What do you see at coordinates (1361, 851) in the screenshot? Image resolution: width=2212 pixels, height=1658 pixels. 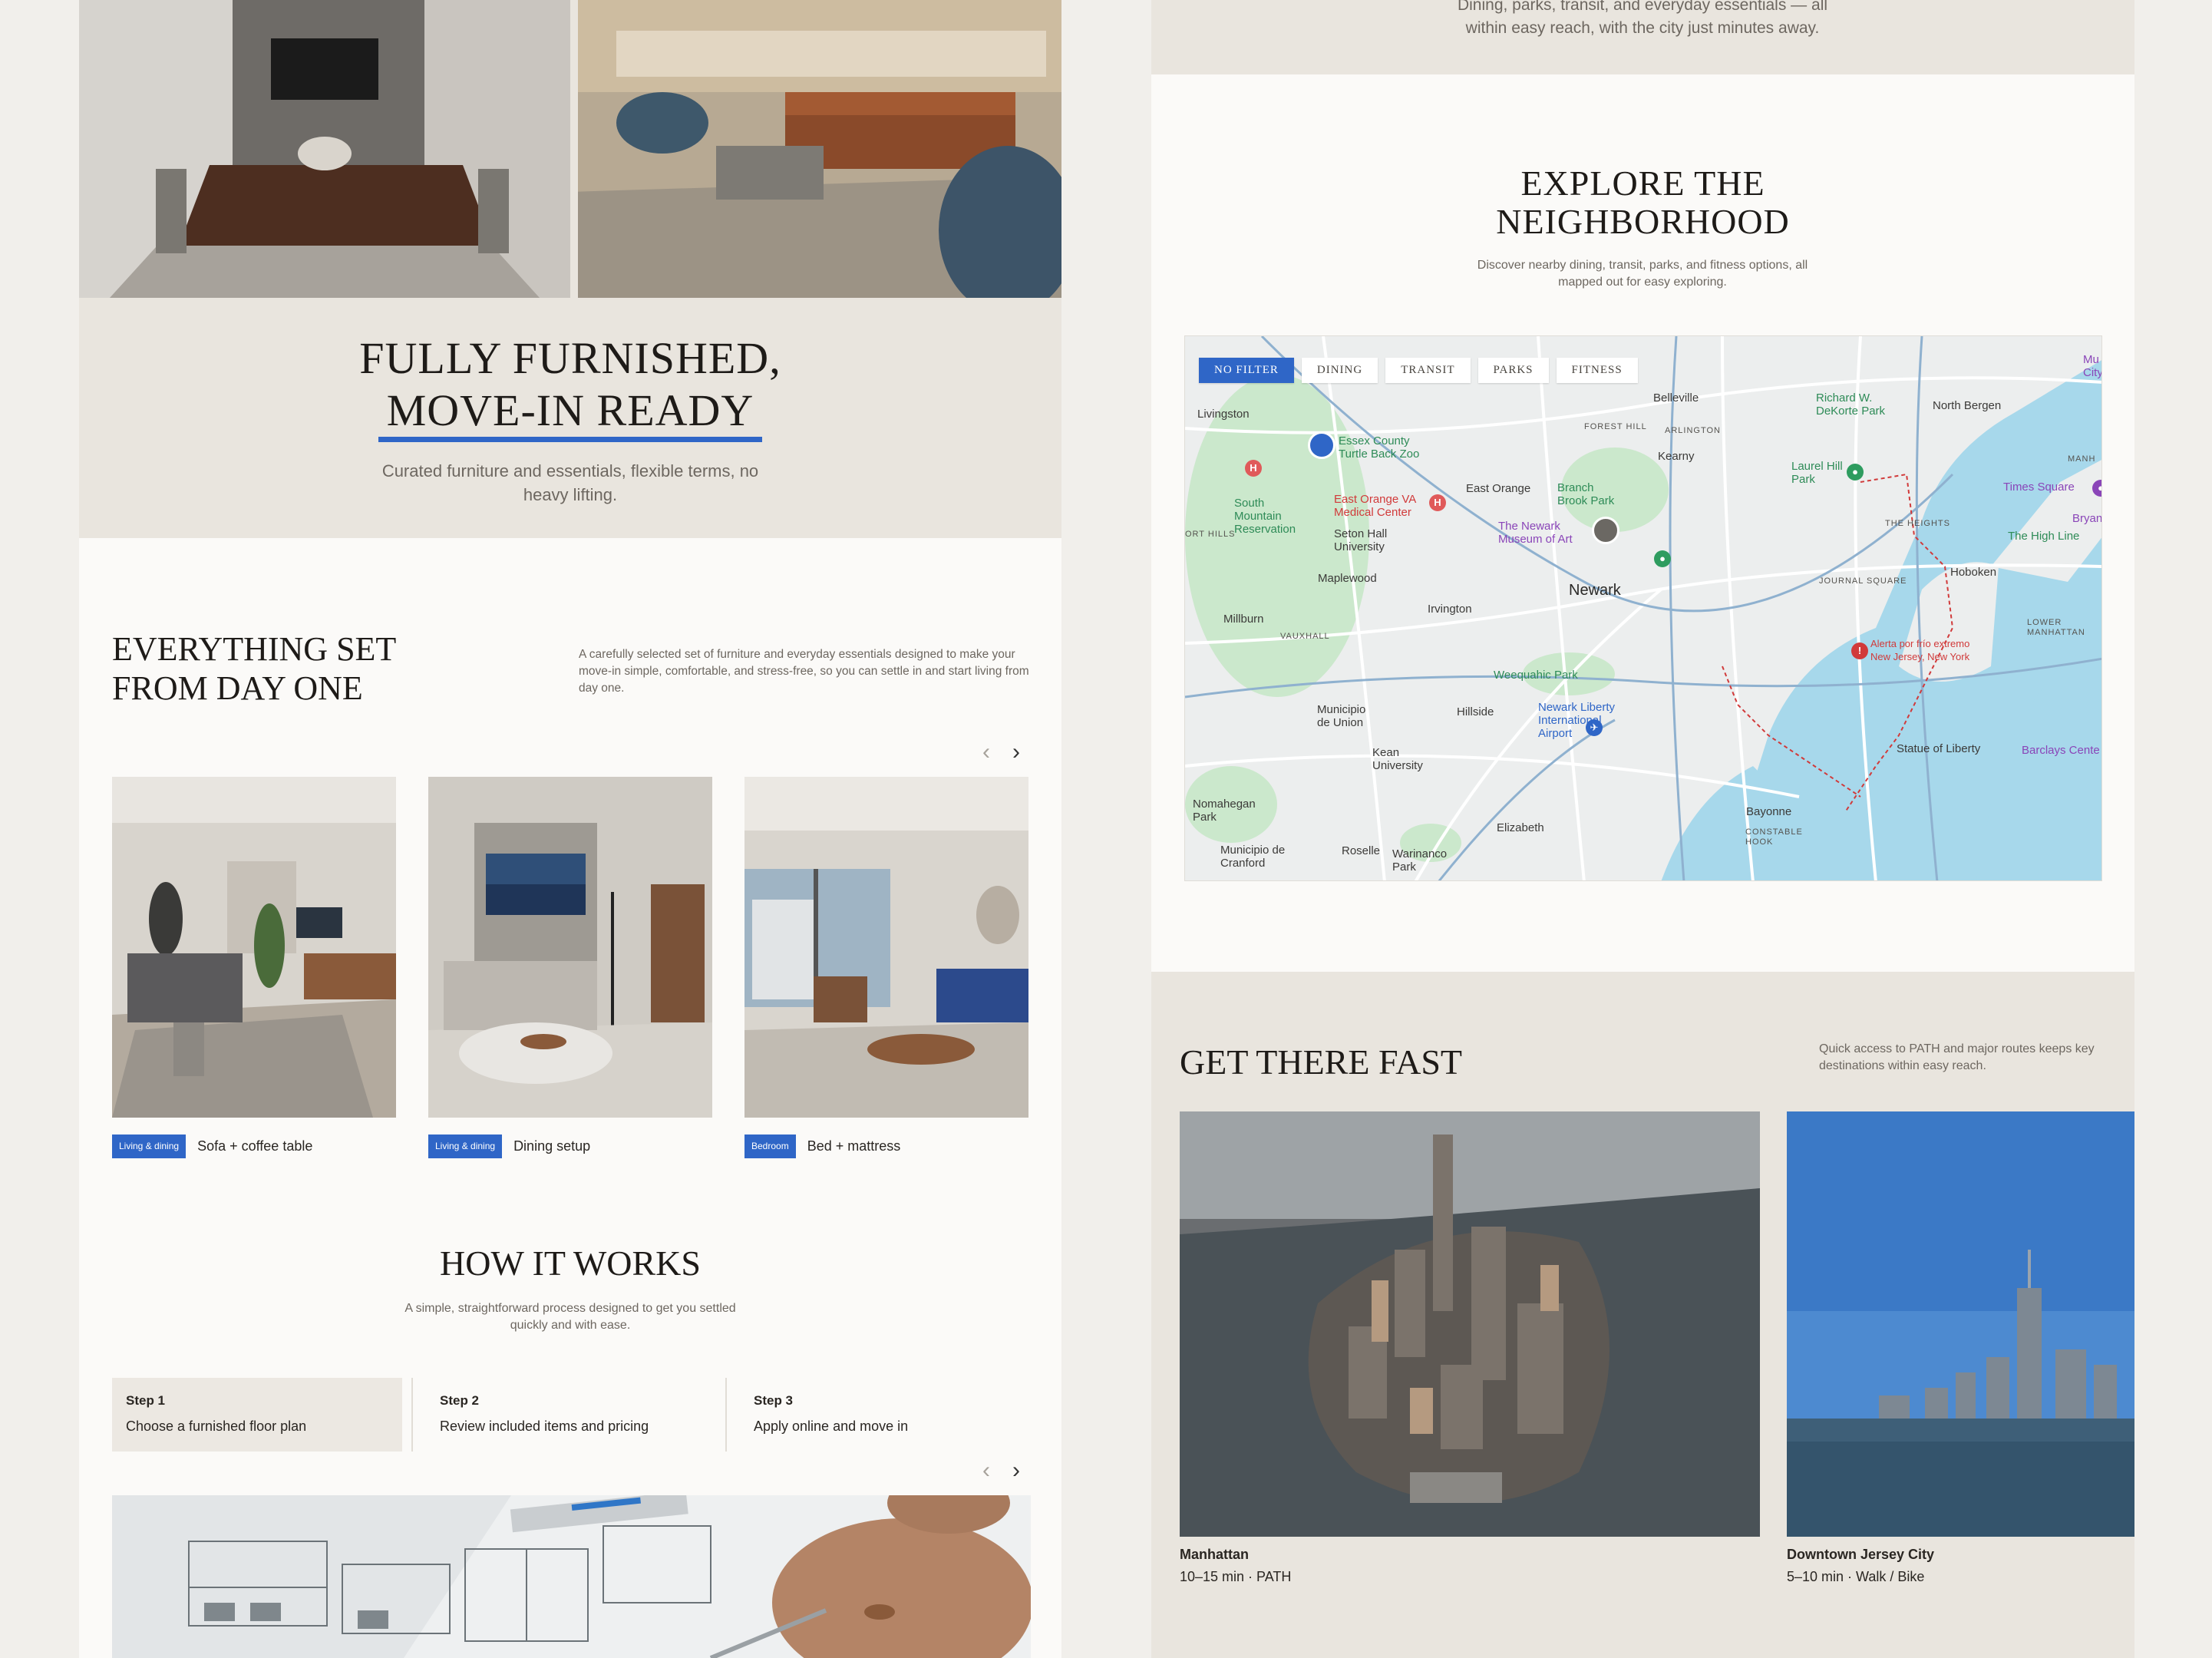 I see `map-label-roselle: Roselle` at bounding box center [1361, 851].